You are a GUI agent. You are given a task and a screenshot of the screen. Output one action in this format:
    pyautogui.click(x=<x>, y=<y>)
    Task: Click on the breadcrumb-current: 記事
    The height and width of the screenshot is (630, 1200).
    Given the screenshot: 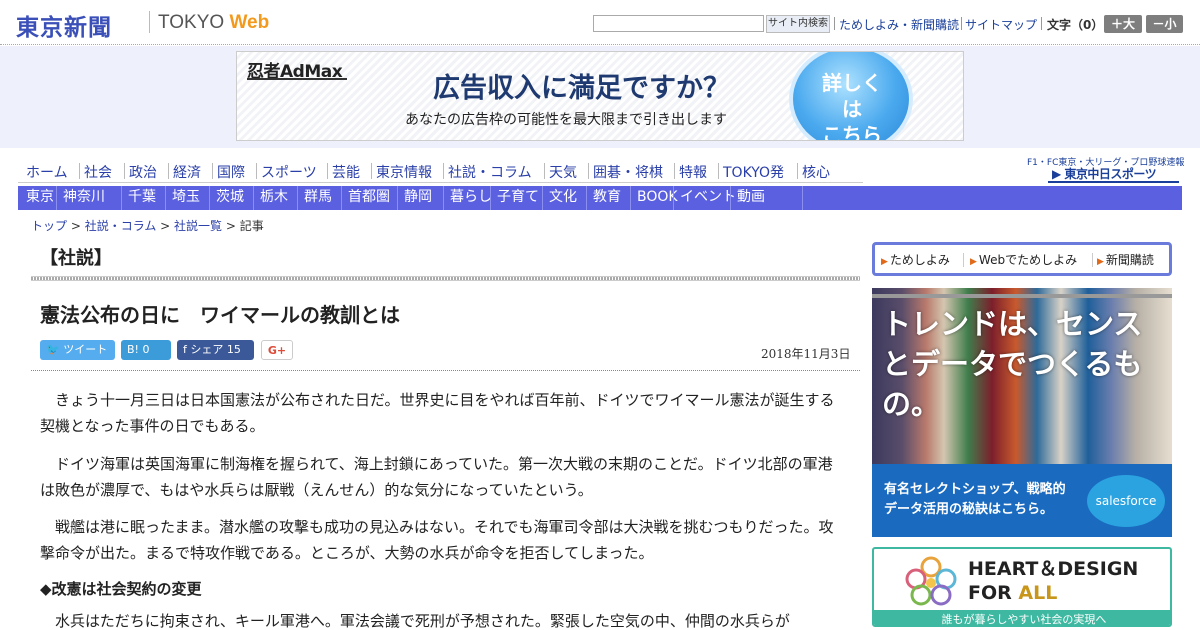 What is the action you would take?
    pyautogui.click(x=251, y=226)
    